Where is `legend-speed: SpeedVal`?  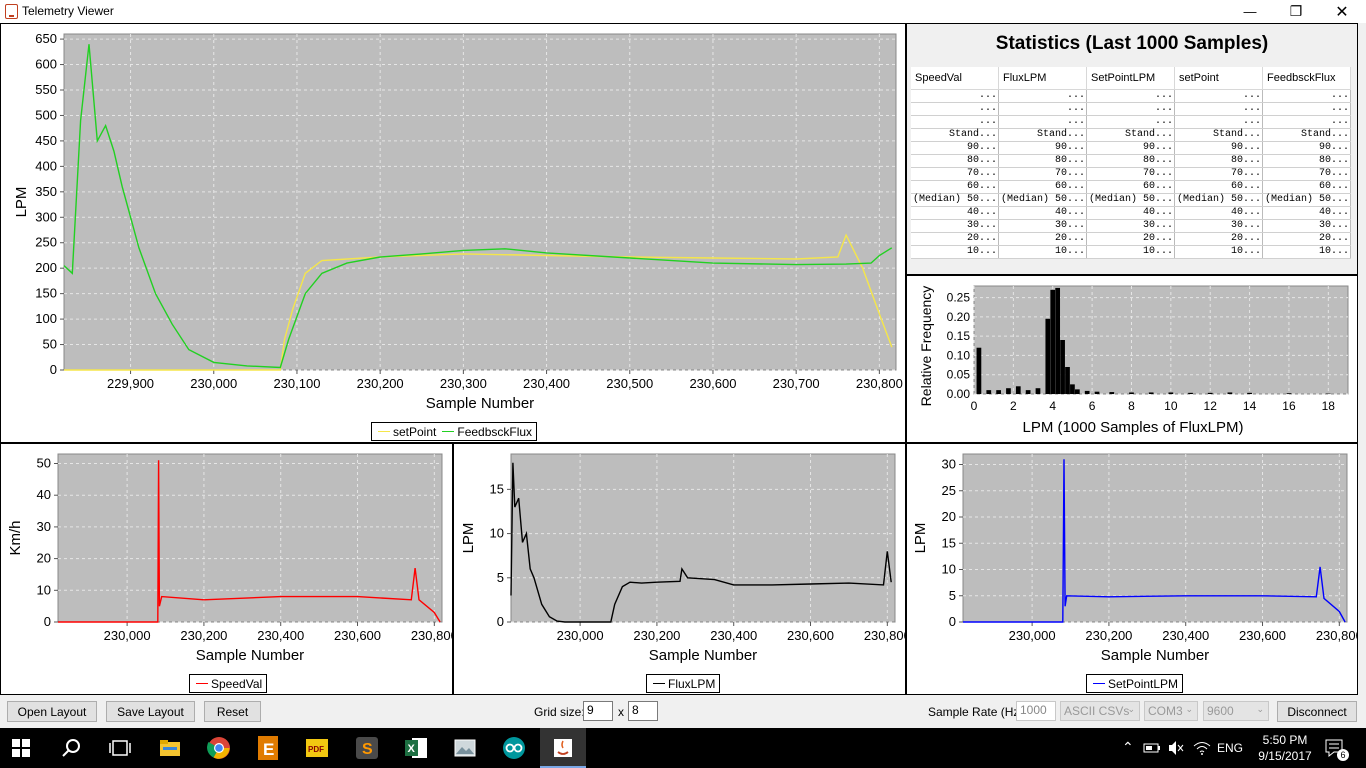 legend-speed: SpeedVal is located at coordinates (228, 683).